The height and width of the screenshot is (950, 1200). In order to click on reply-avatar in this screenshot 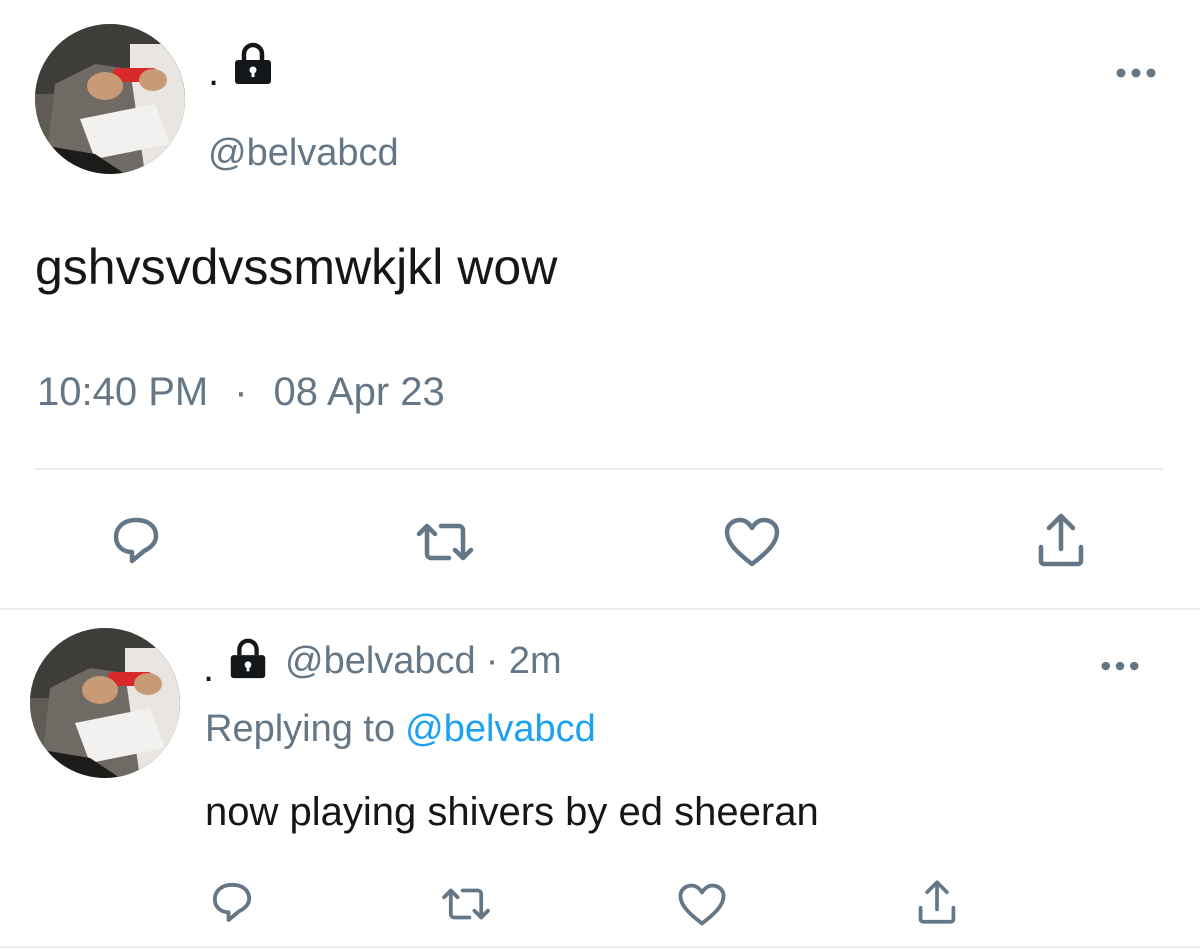, I will do `click(105, 703)`.